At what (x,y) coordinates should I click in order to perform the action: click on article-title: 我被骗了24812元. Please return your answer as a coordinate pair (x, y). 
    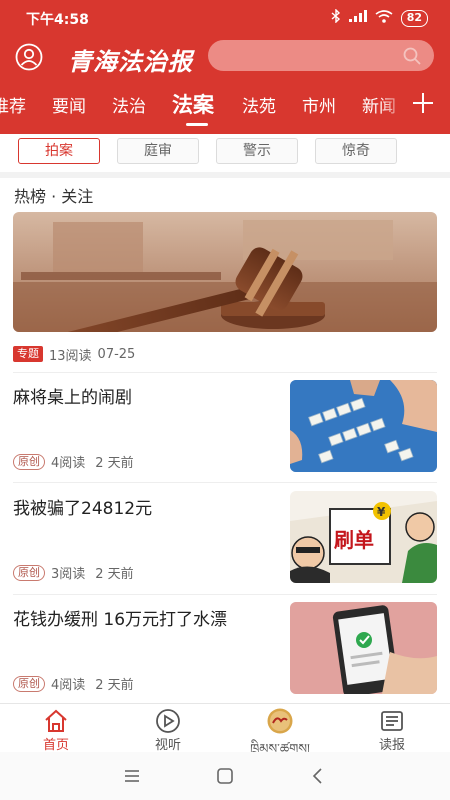
    Looking at the image, I should click on (143, 509).